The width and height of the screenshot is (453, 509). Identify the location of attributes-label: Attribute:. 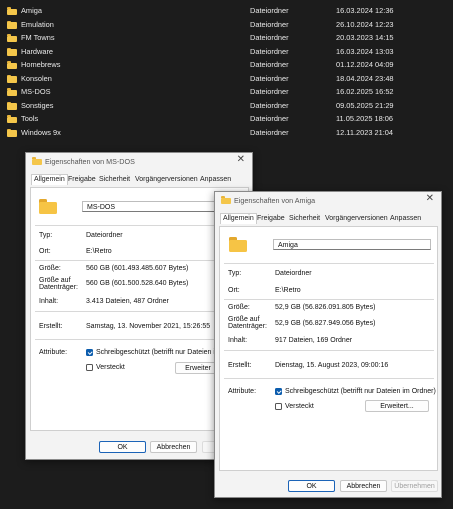
(242, 391).